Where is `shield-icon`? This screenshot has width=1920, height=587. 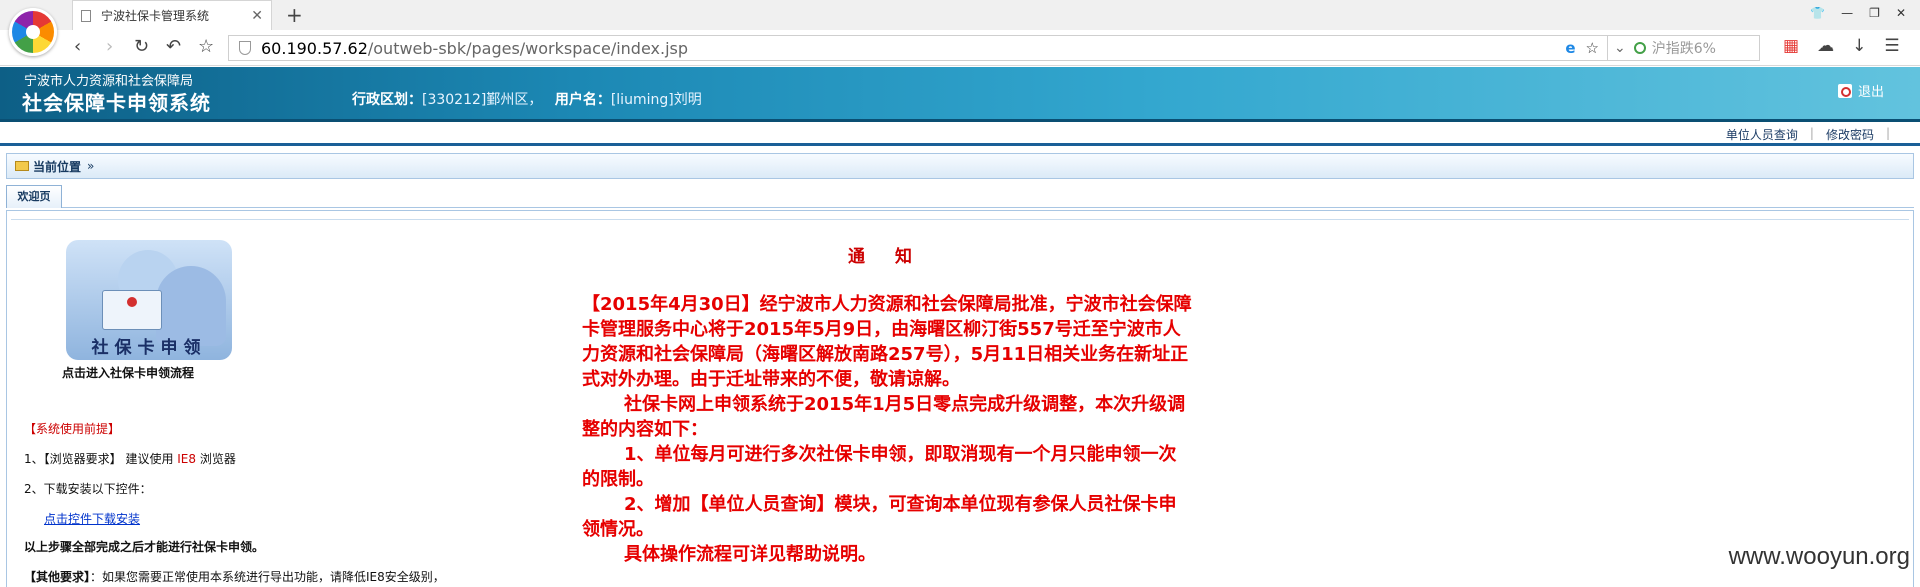 shield-icon is located at coordinates (245, 48).